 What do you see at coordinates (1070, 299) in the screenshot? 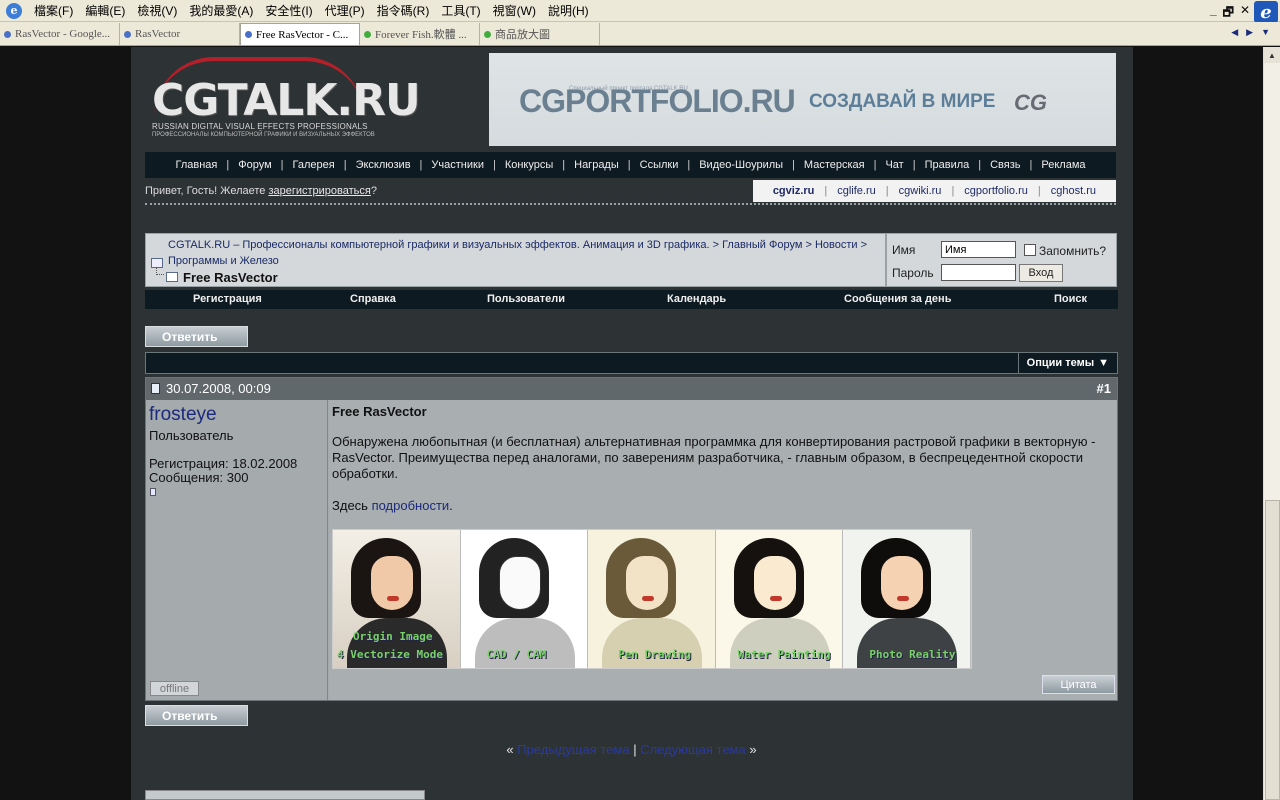
I see `subnav-search: Поиск` at bounding box center [1070, 299].